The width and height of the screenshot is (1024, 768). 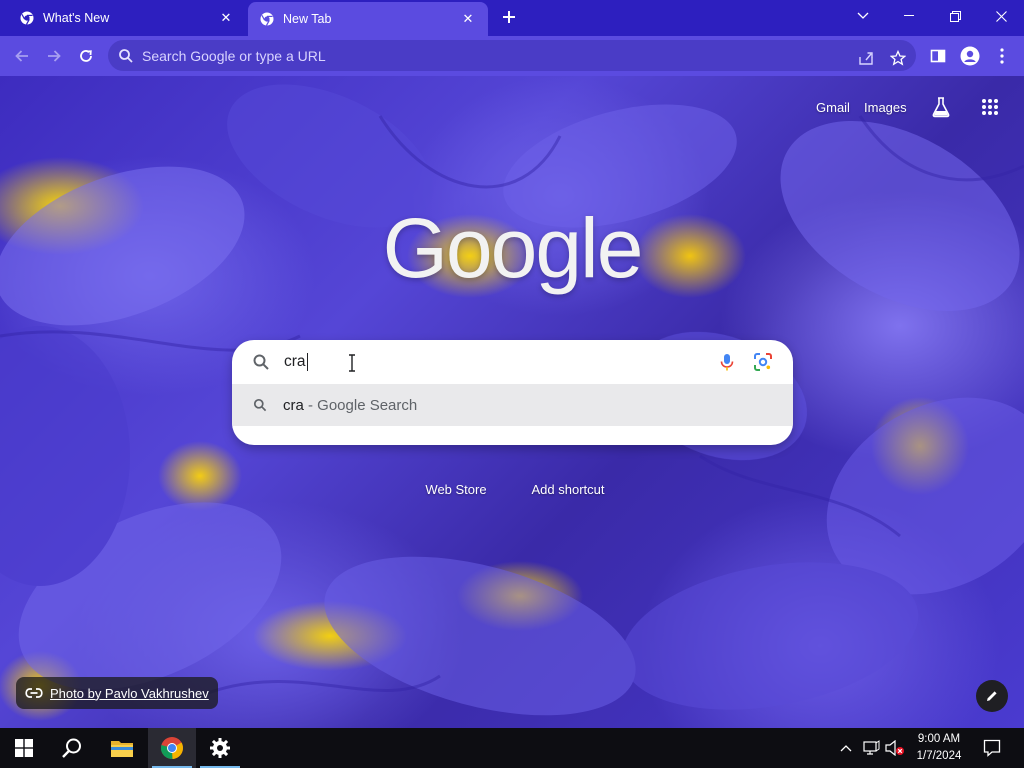 I want to click on reload-button, so click(x=86, y=56).